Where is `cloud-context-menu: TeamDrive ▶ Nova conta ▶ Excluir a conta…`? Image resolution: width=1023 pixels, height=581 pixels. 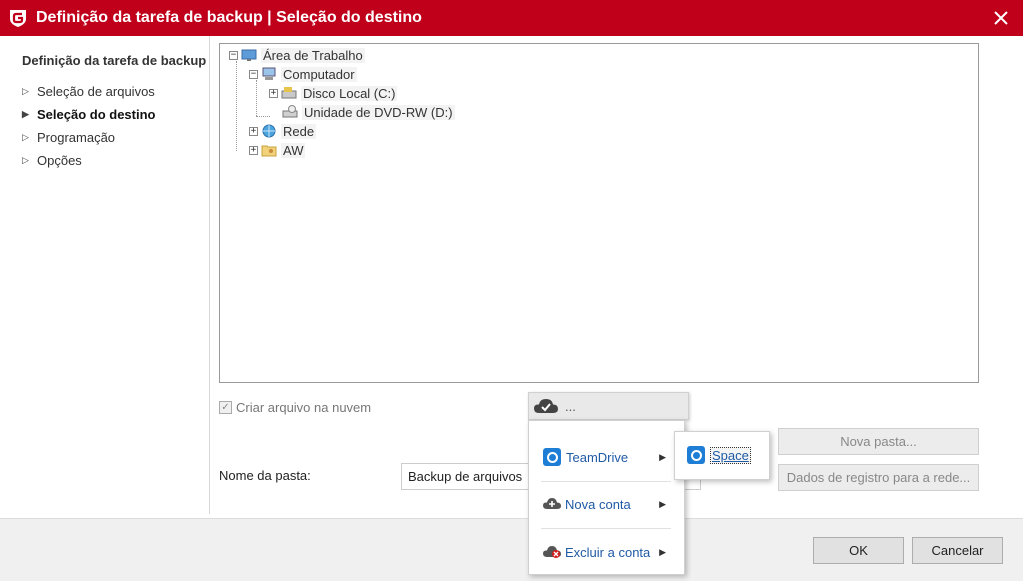 cloud-context-menu: TeamDrive ▶ Nova conta ▶ Excluir a conta… is located at coordinates (606, 497).